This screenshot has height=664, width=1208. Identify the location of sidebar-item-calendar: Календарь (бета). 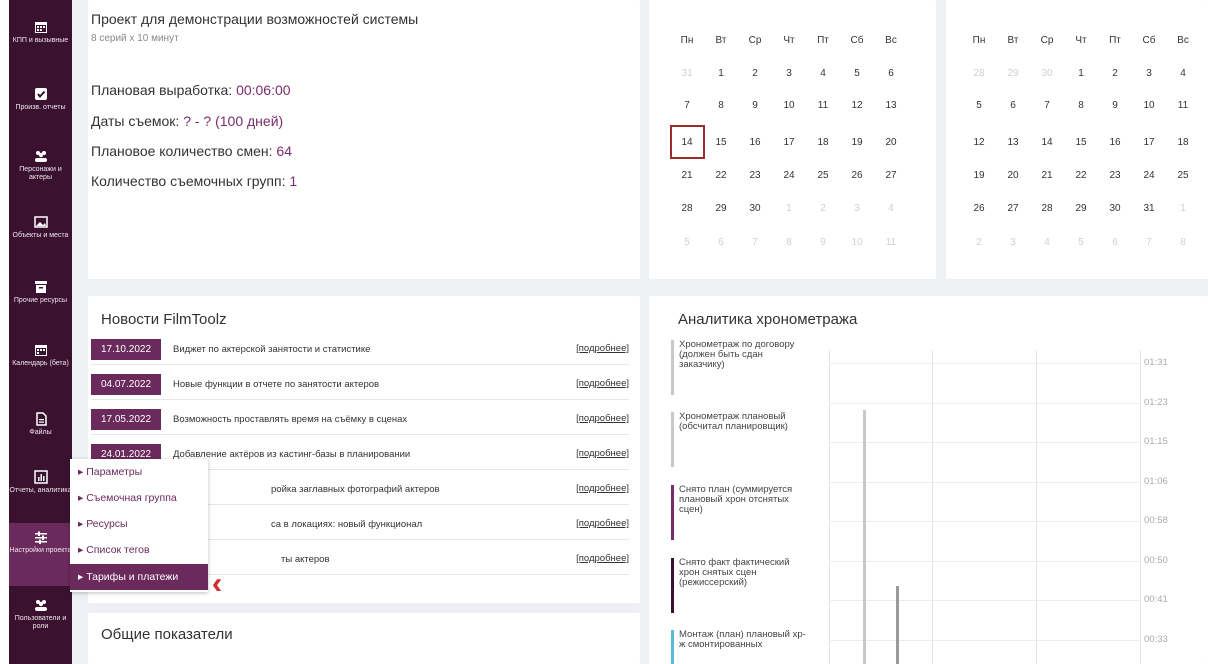
(40, 355).